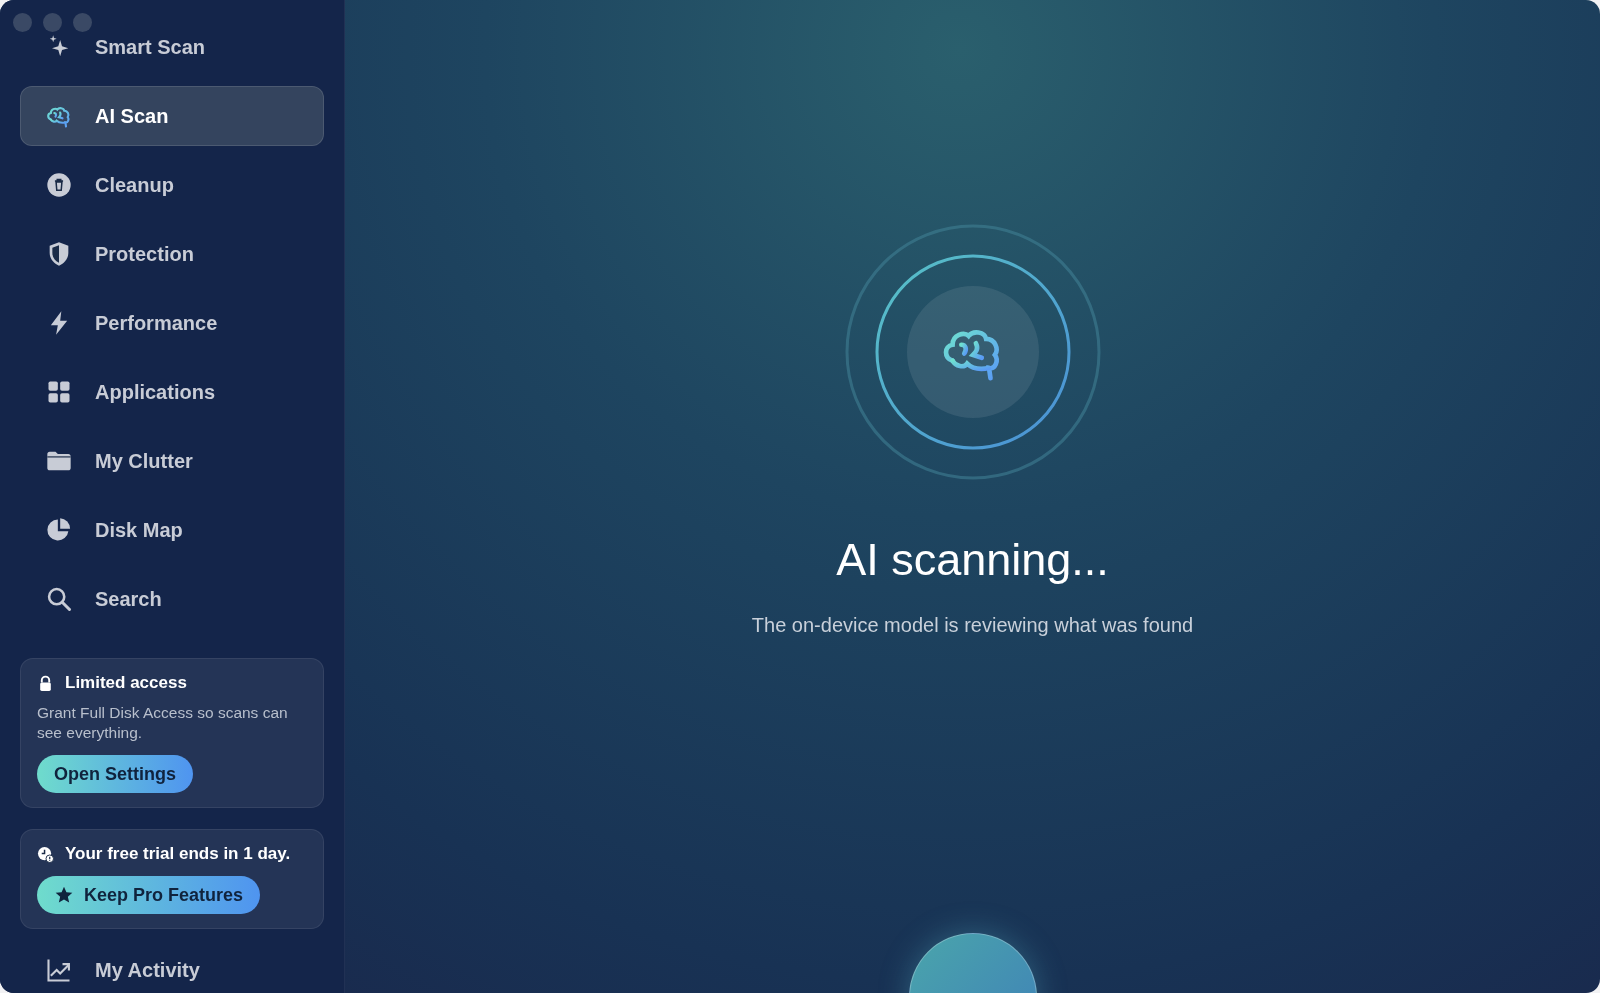  I want to click on lock-icon, so click(45, 683).